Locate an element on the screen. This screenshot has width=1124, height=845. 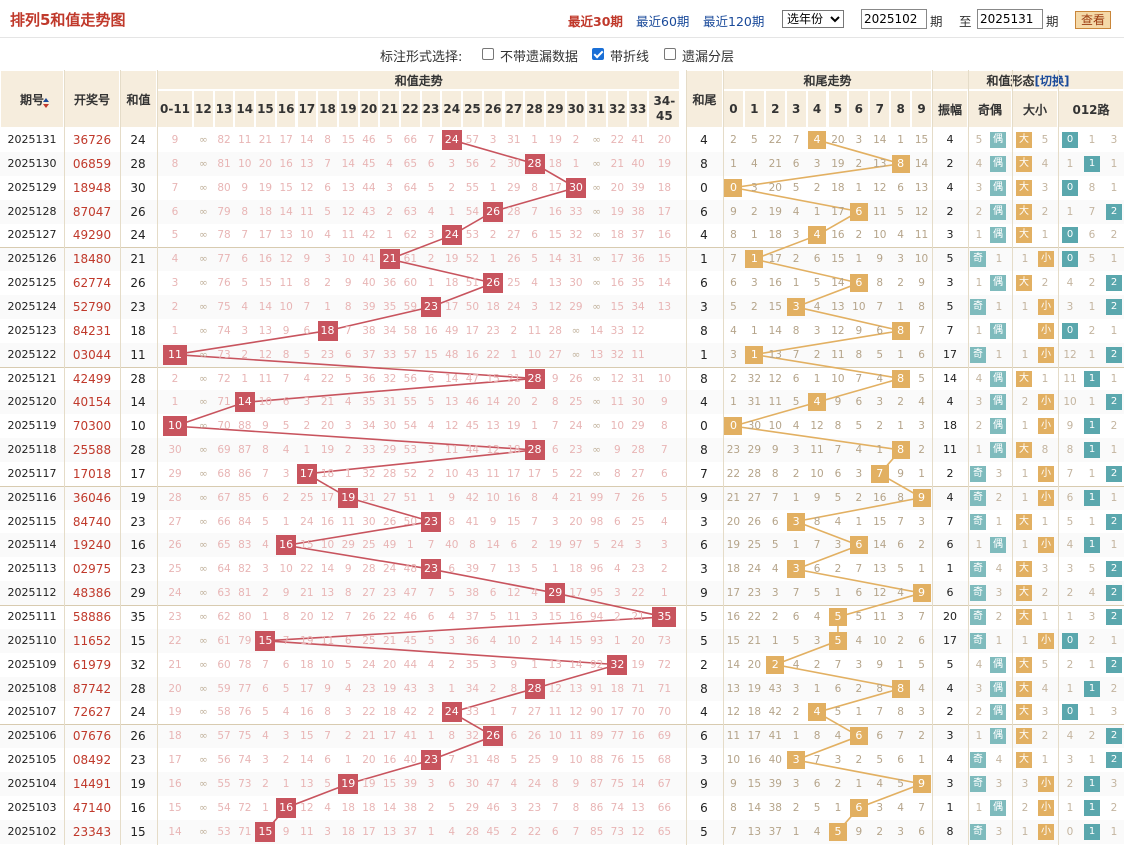
sum-miss-cell: 83 is located at coordinates (245, 545).